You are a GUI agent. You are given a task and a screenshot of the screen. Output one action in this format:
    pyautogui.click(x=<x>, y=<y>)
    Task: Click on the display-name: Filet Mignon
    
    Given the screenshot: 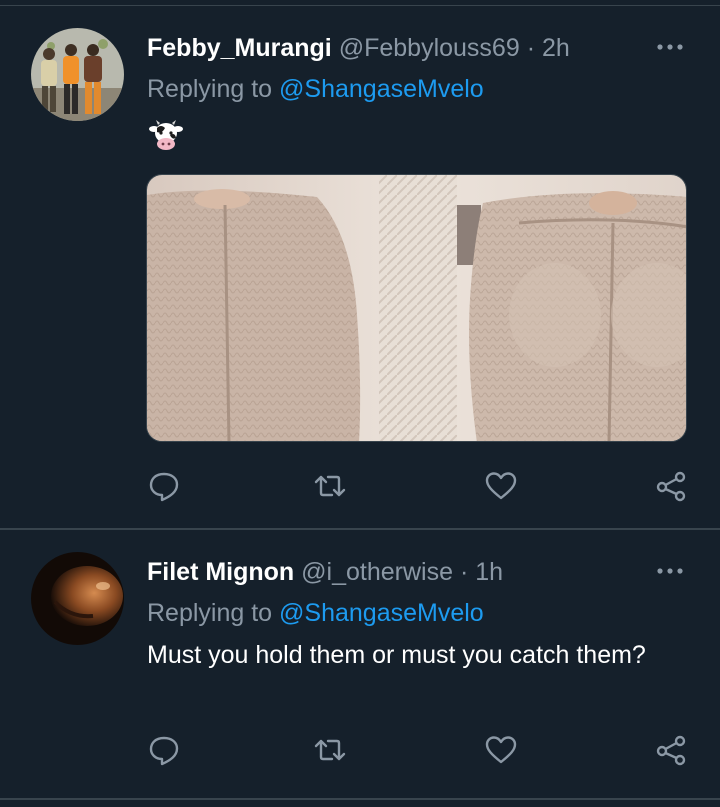 What is the action you would take?
    pyautogui.click(x=220, y=572)
    